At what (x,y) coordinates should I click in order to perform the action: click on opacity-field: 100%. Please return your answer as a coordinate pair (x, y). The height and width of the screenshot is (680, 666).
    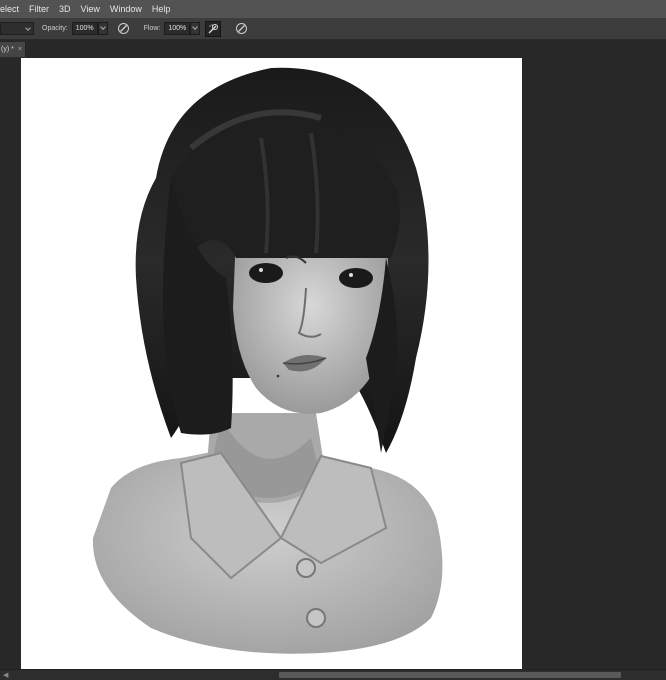
    Looking at the image, I should click on (84, 28).